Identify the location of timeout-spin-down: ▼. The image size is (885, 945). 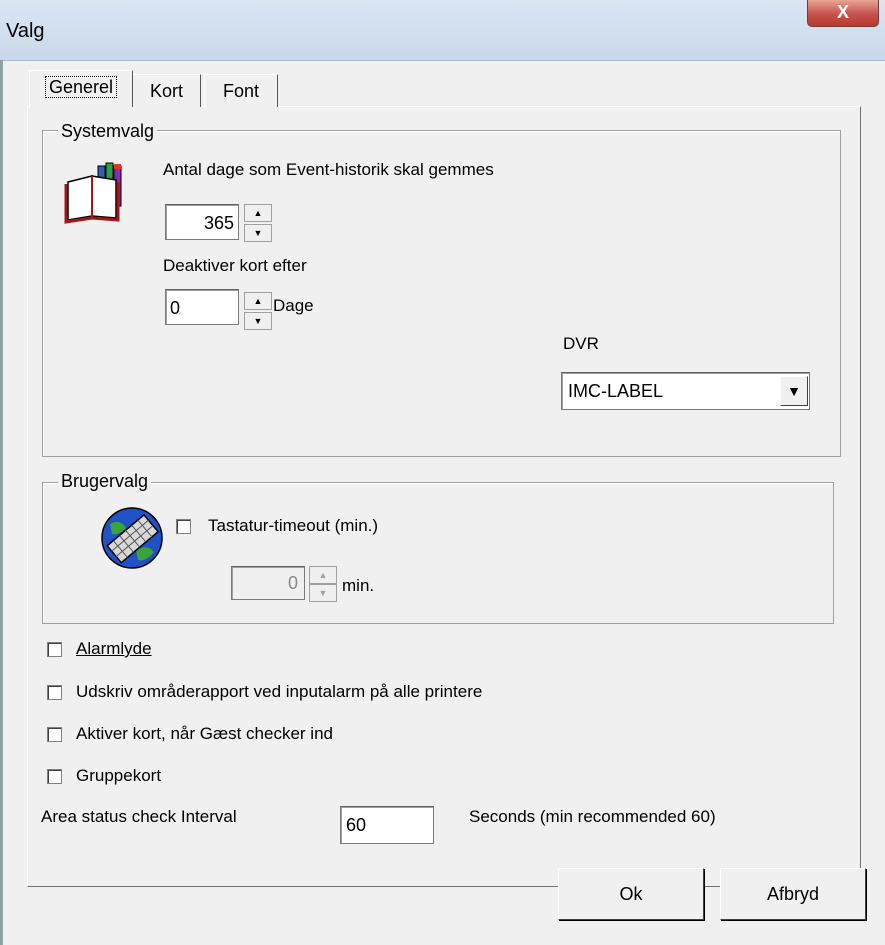
(323, 593).